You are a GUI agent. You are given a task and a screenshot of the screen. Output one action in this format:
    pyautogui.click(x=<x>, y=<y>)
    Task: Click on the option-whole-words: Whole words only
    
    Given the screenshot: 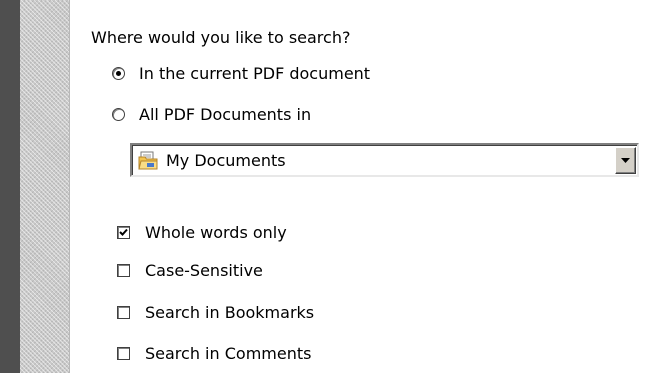 What is the action you would take?
    pyautogui.click(x=202, y=232)
    